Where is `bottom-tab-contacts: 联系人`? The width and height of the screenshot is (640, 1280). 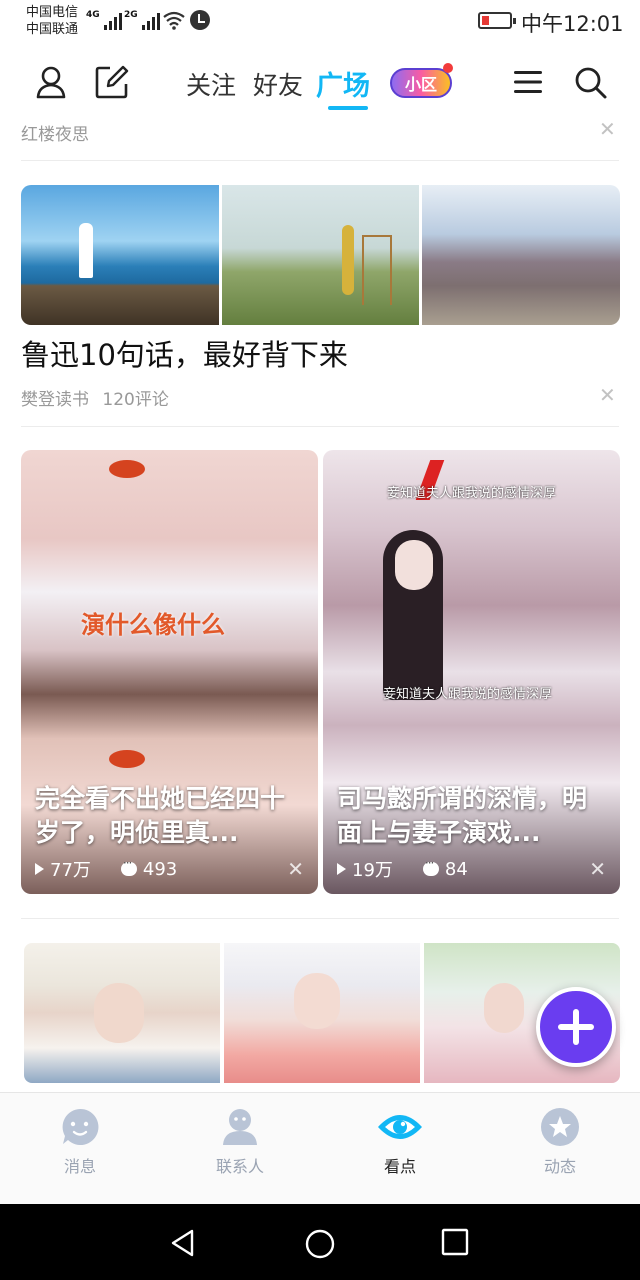 bottom-tab-contacts: 联系人 is located at coordinates (240, 1142).